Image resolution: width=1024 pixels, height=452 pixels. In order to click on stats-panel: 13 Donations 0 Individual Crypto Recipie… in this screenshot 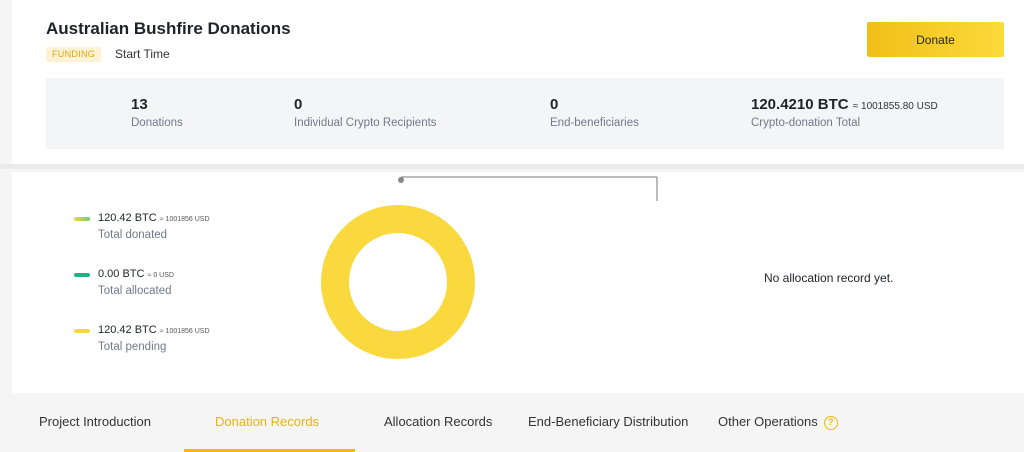, I will do `click(525, 113)`.